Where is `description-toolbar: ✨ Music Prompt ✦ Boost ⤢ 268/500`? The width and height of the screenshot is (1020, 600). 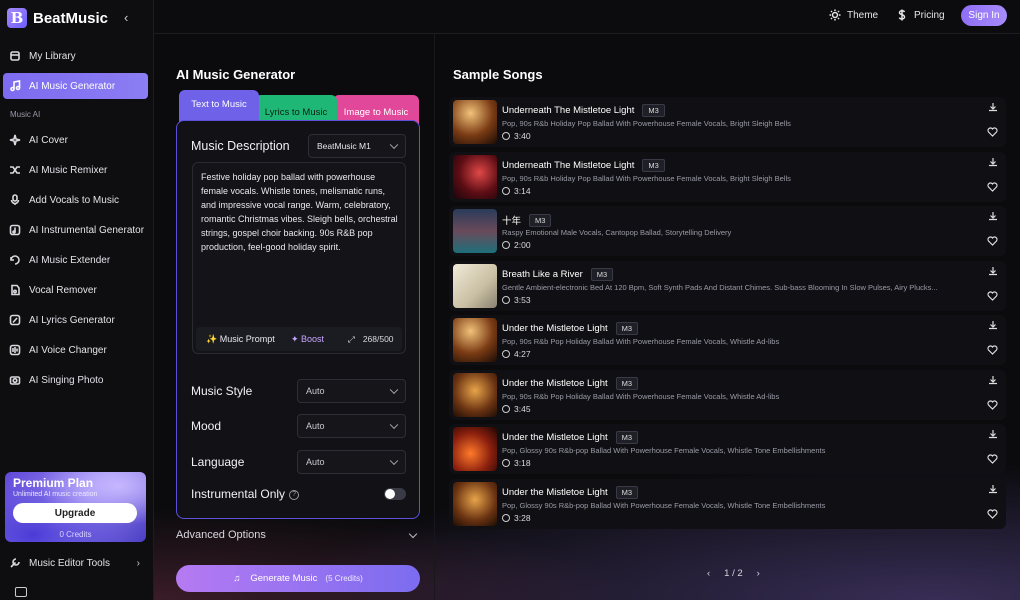
description-toolbar: ✨ Music Prompt ✦ Boost ⤢ 268/500 is located at coordinates (299, 339).